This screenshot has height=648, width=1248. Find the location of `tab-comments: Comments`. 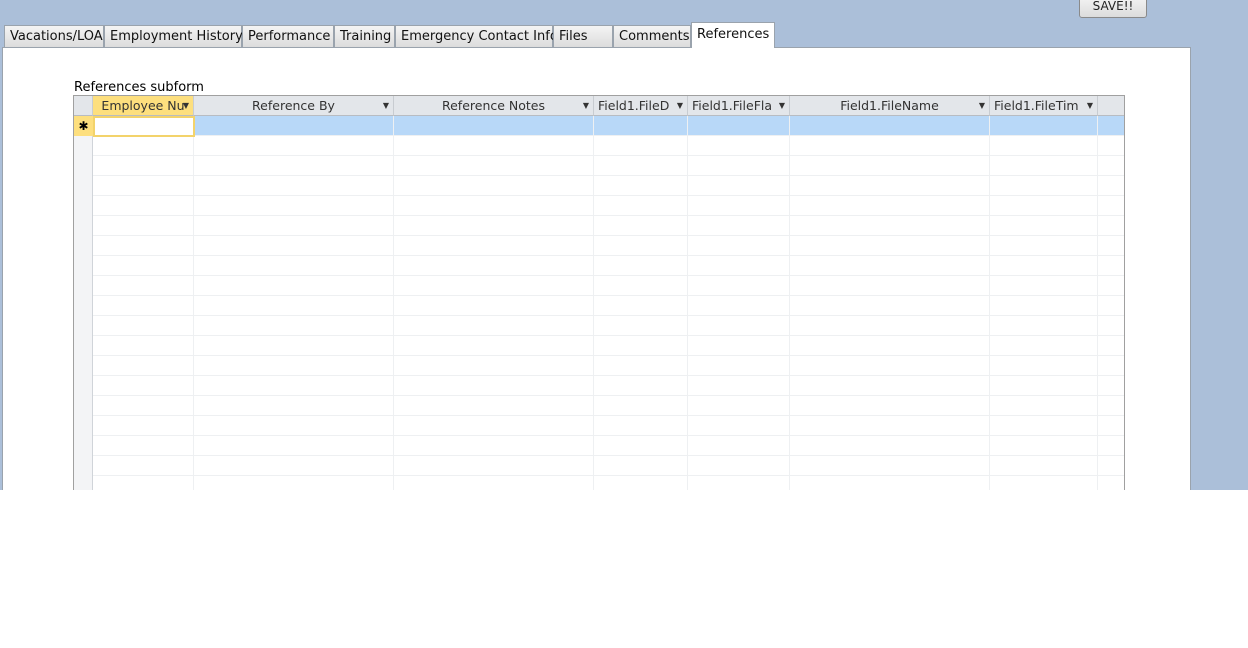

tab-comments: Comments is located at coordinates (652, 36).